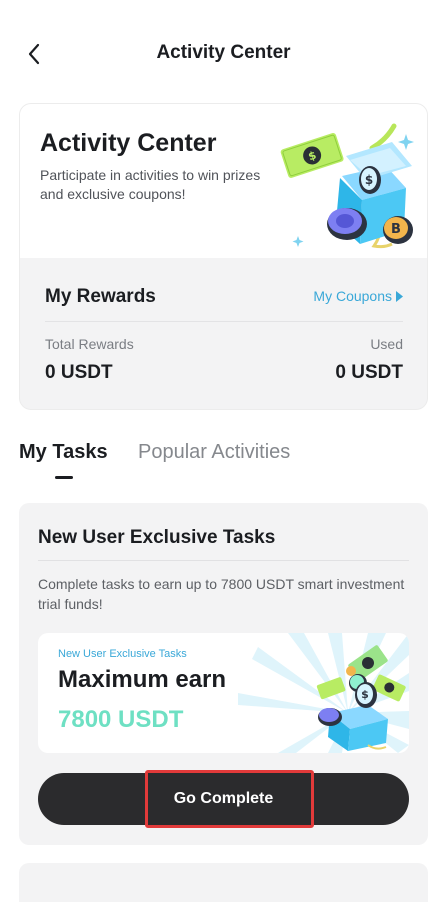 The image size is (447, 902). I want to click on gift-box-illustration: $ B $, so click(347, 186).